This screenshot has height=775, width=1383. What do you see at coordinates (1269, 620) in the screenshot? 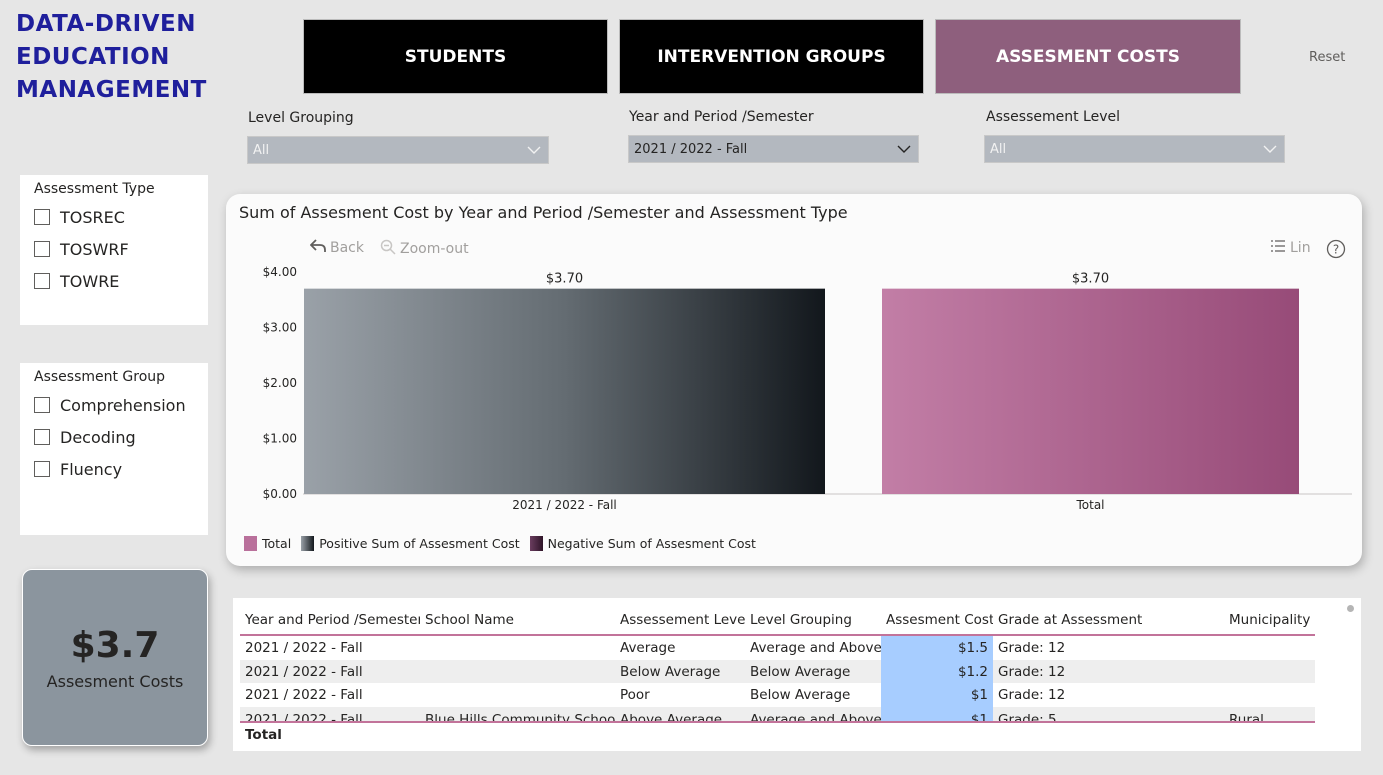
I see `column-header: Municipality` at bounding box center [1269, 620].